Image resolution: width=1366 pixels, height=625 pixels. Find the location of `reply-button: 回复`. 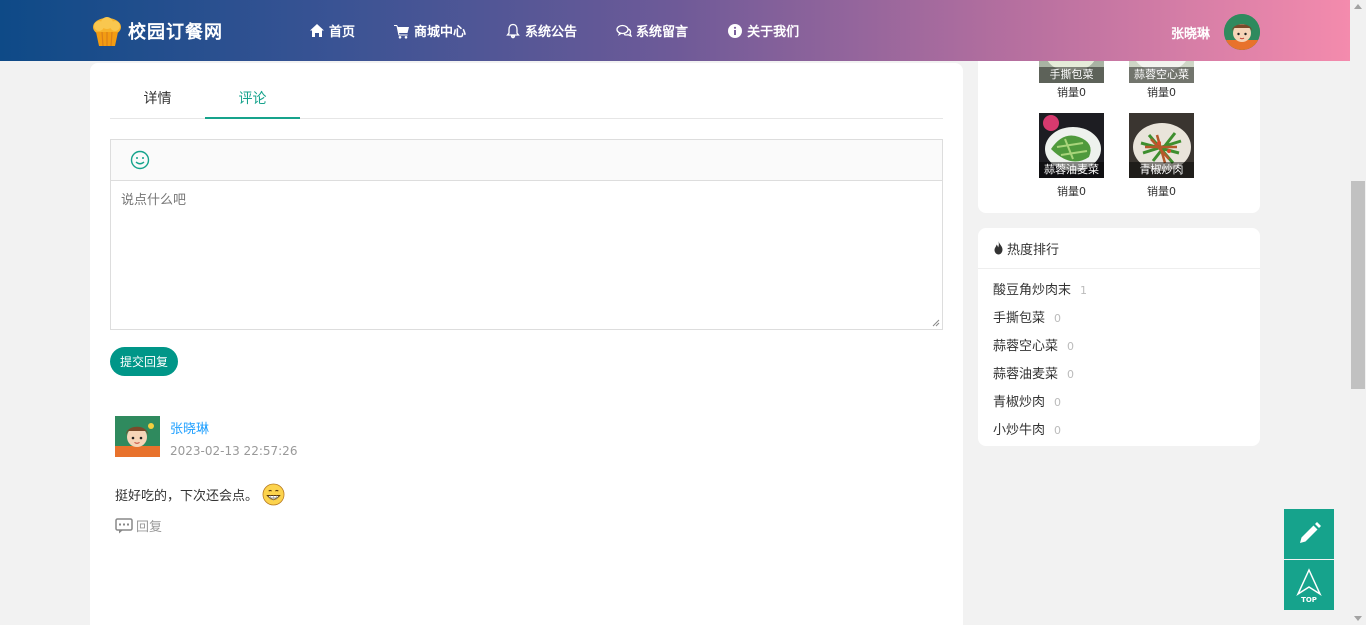

reply-button: 回复 is located at coordinates (138, 525).